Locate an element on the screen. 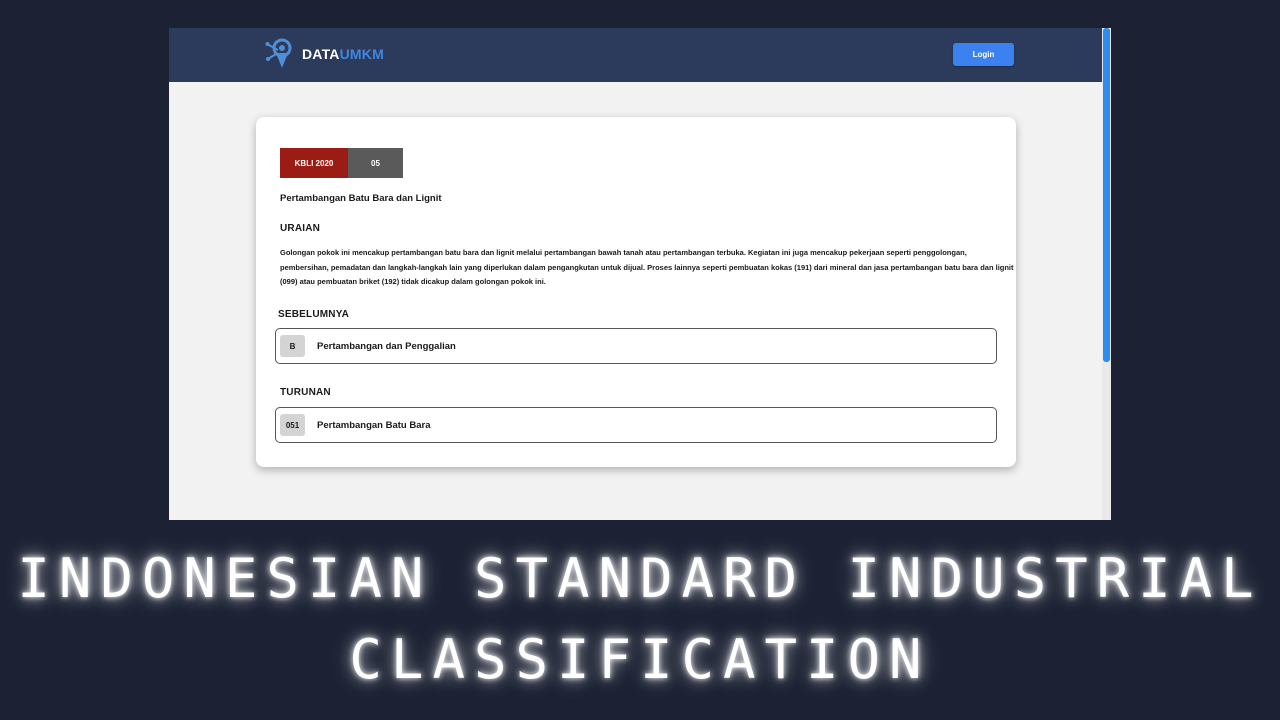 The image size is (1280, 720). children-heading: TURUNAN is located at coordinates (305, 392).